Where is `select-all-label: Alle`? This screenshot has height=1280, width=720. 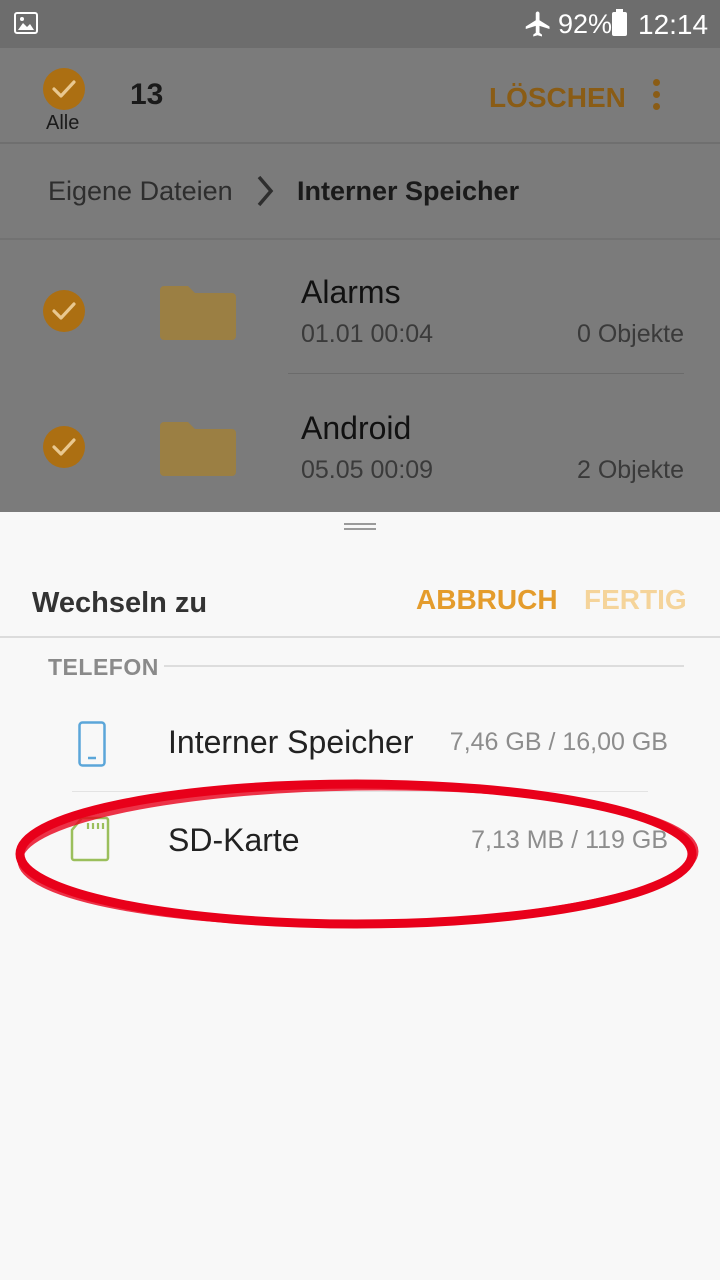
select-all-label: Alle is located at coordinates (63, 123).